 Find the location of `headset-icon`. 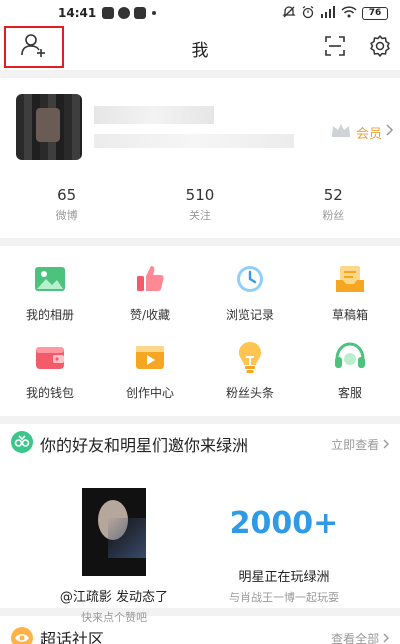

headset-icon is located at coordinates (350, 357).